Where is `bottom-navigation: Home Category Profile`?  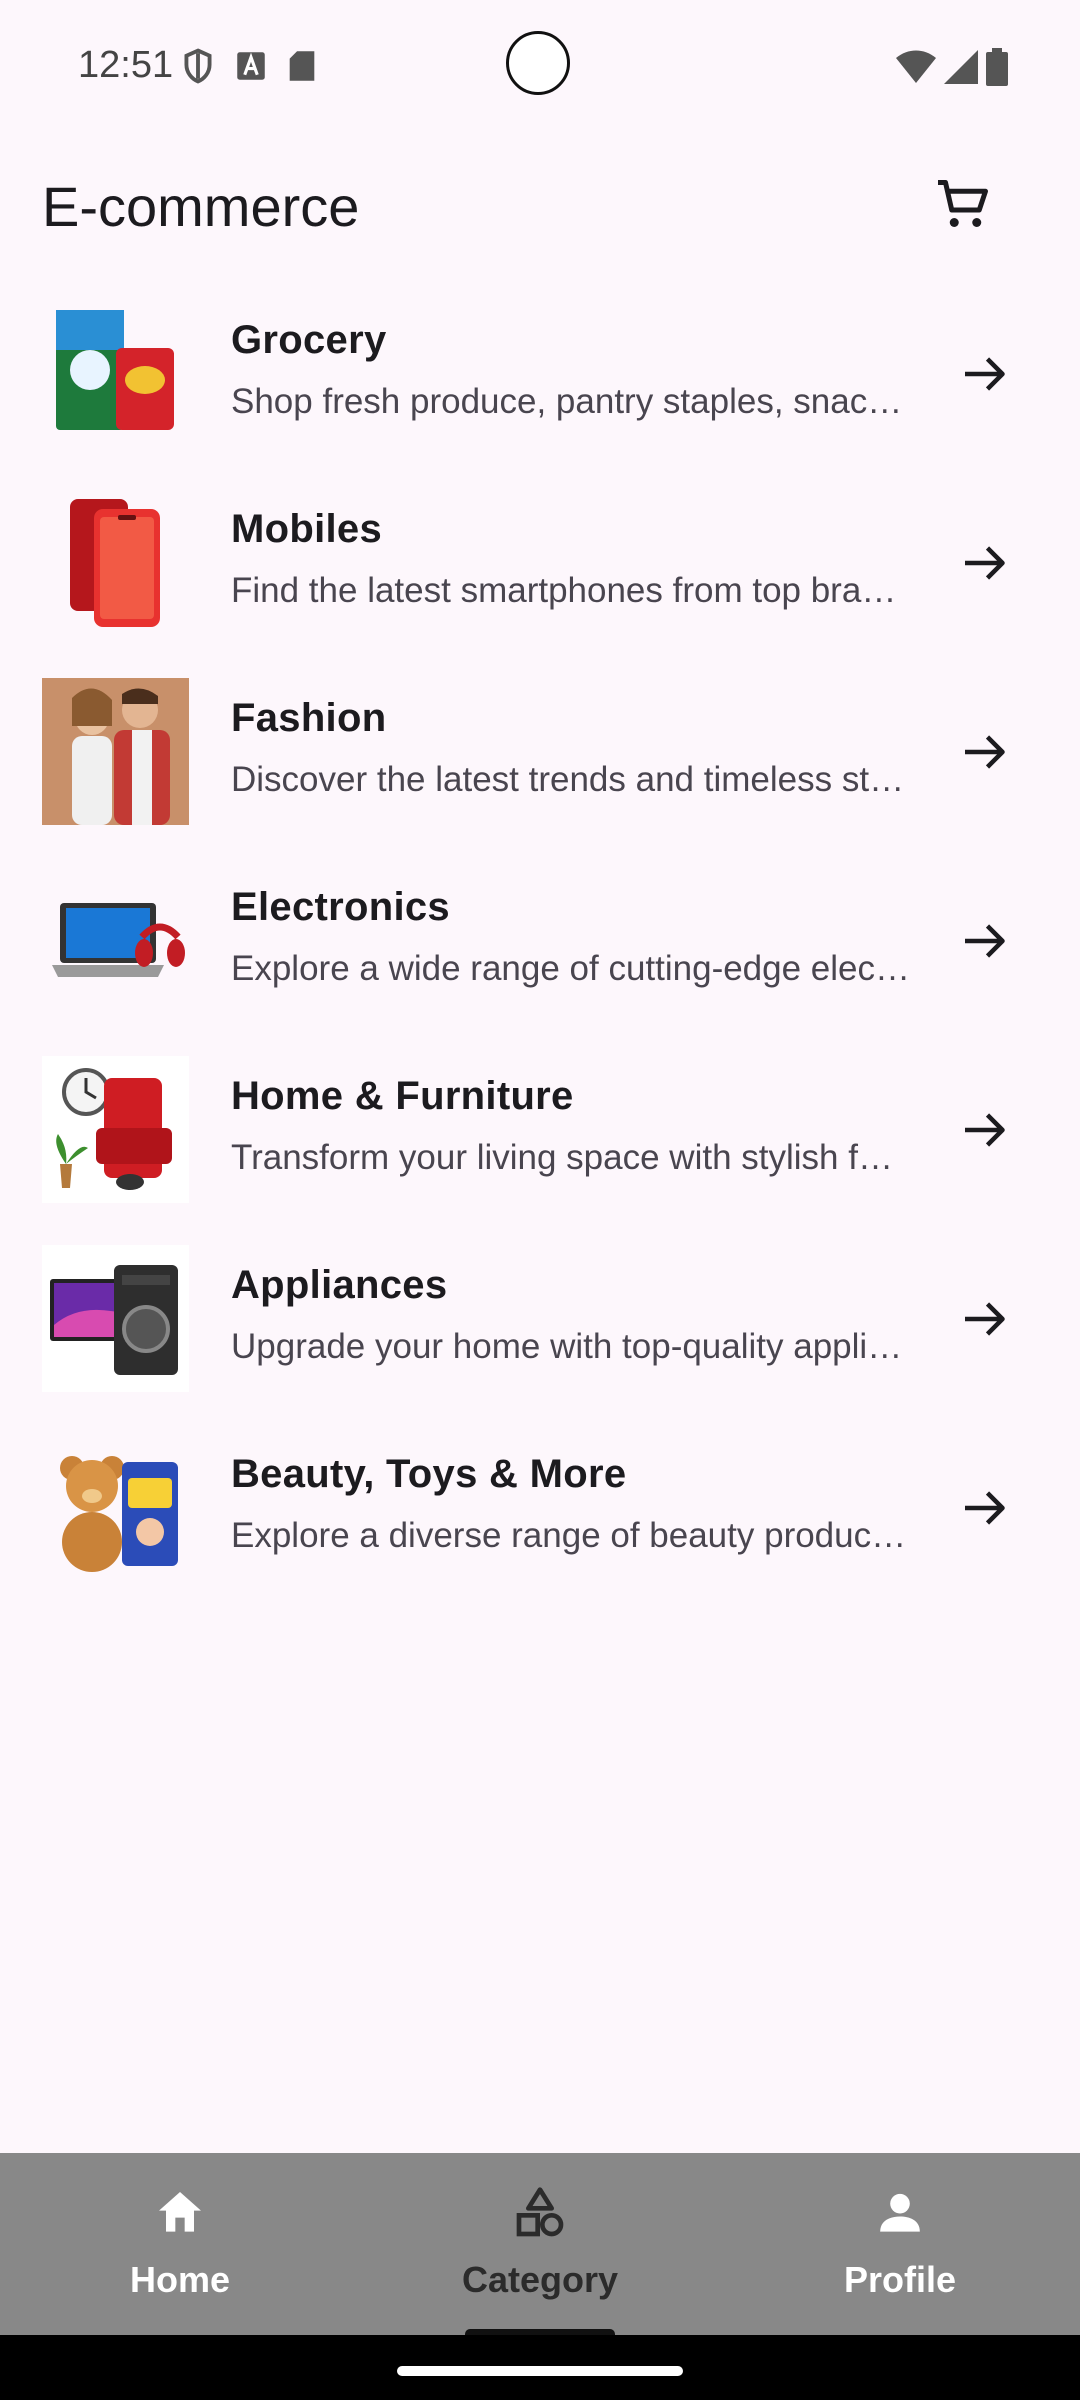
bottom-navigation: Home Category Profile is located at coordinates (540, 2244).